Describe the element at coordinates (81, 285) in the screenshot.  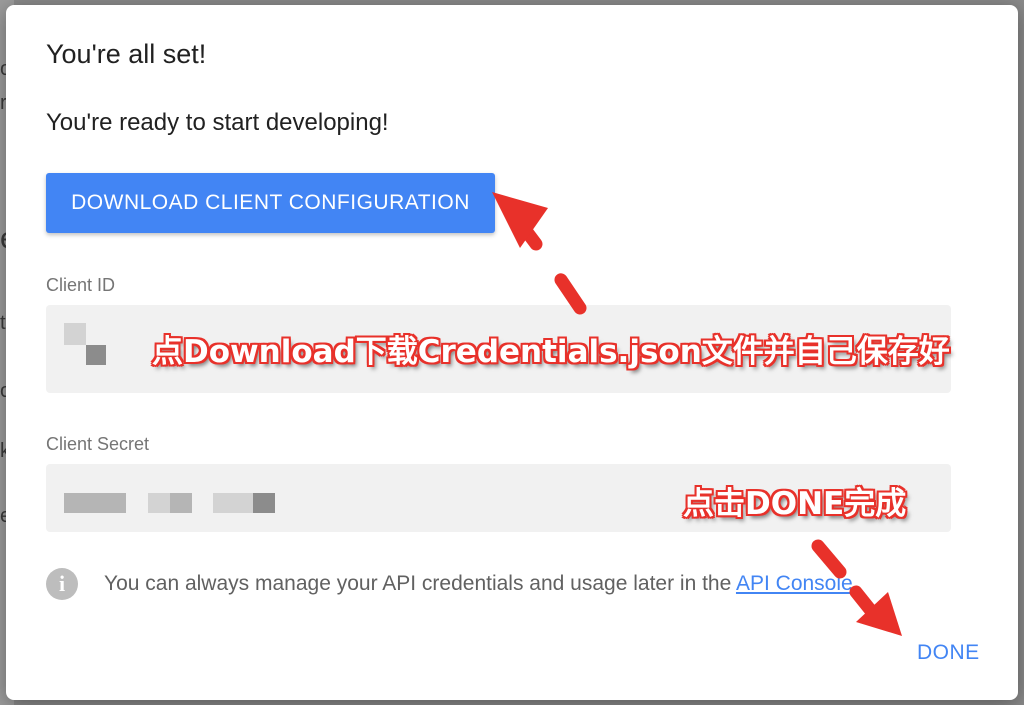
I see `client-id-label: Client ID` at that location.